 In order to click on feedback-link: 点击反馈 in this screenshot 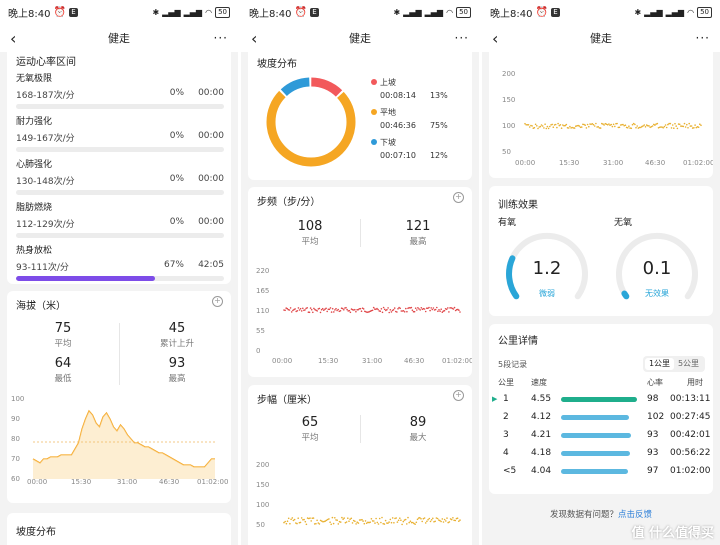, I will do `click(635, 515)`.